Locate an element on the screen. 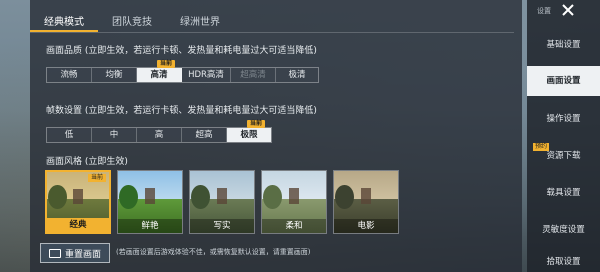  framerate-selector: 低 中 高 超高 极限 当前 is located at coordinates (159, 131).